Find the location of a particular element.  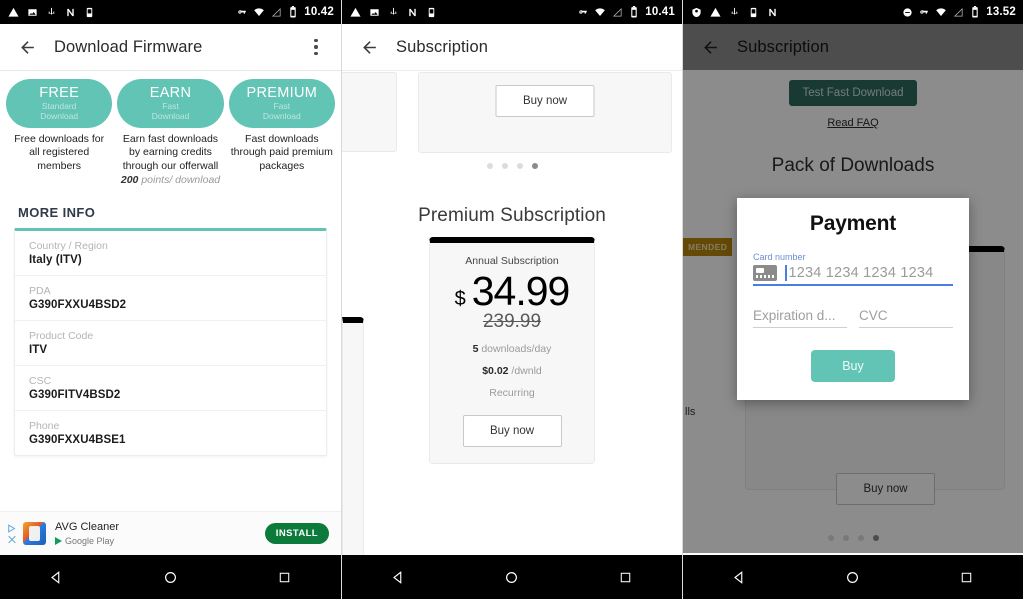

pack-carousel-dots is located at coordinates (853, 538).